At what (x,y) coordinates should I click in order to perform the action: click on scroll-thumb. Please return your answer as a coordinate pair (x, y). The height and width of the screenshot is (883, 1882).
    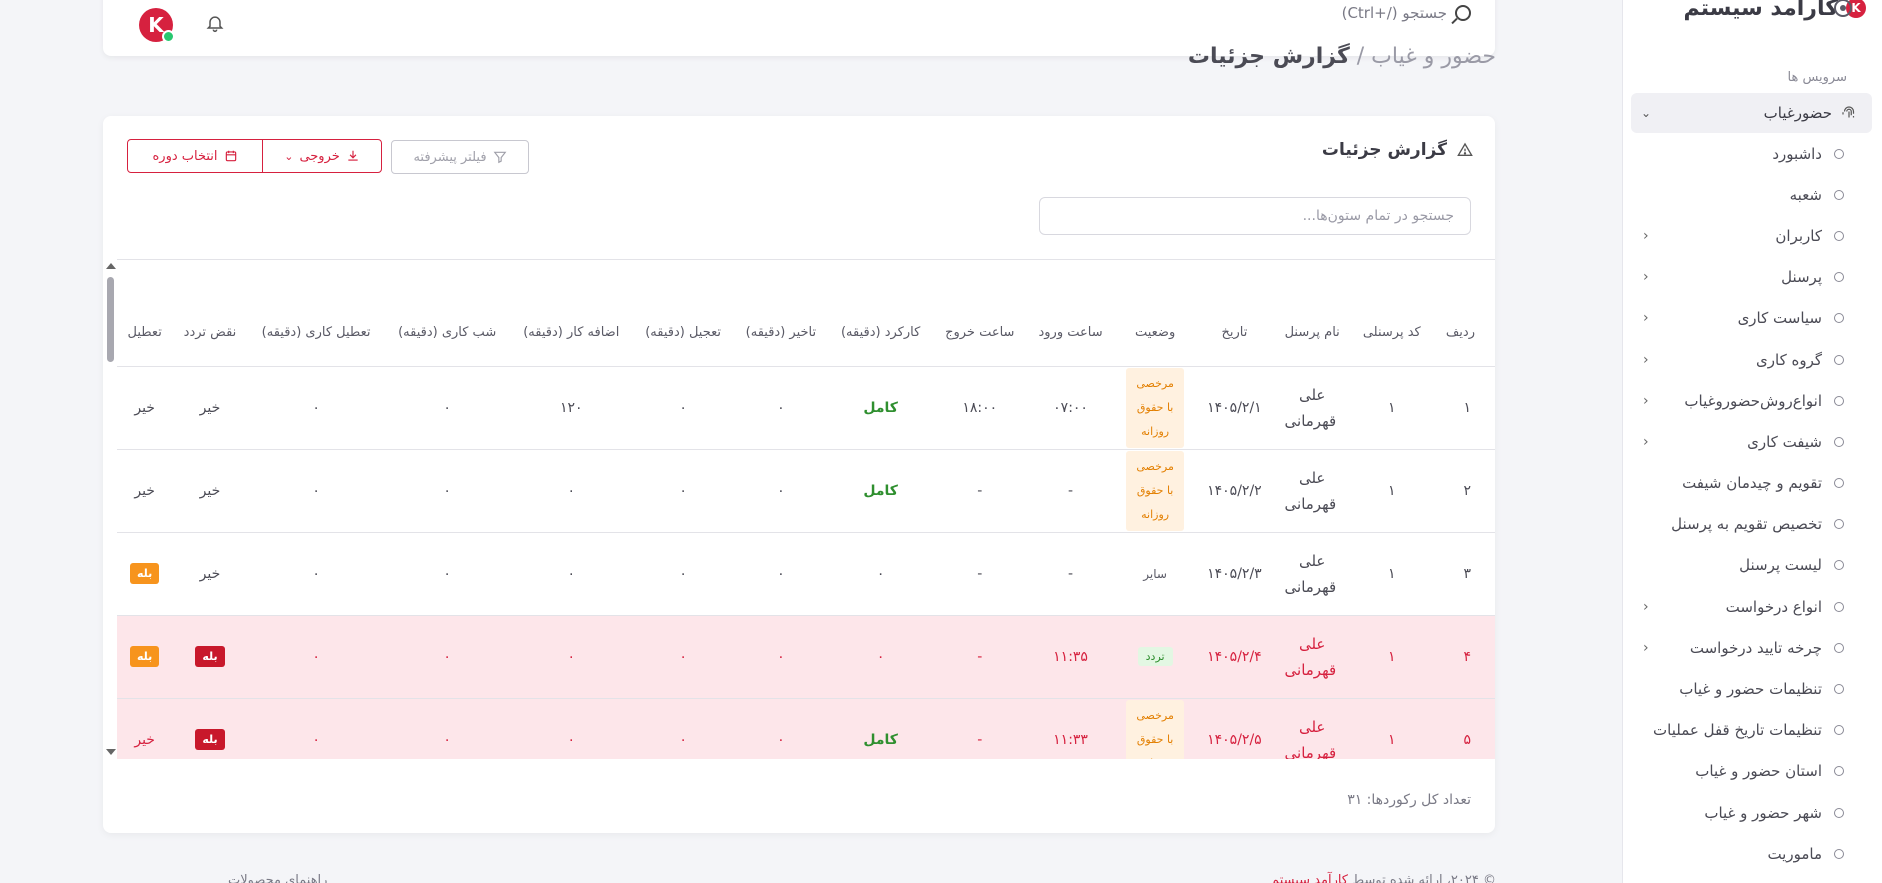
    Looking at the image, I should click on (110, 319).